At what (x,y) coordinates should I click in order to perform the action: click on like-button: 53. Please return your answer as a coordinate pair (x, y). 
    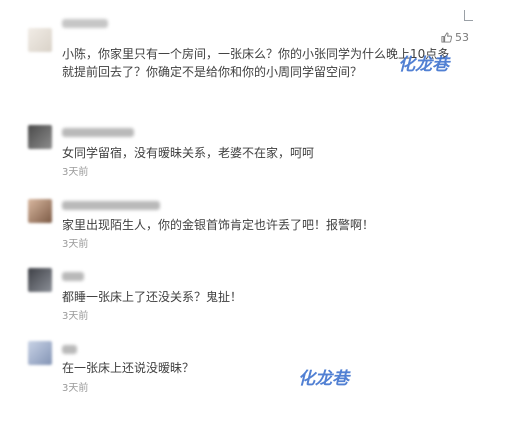
    Looking at the image, I should click on (455, 37).